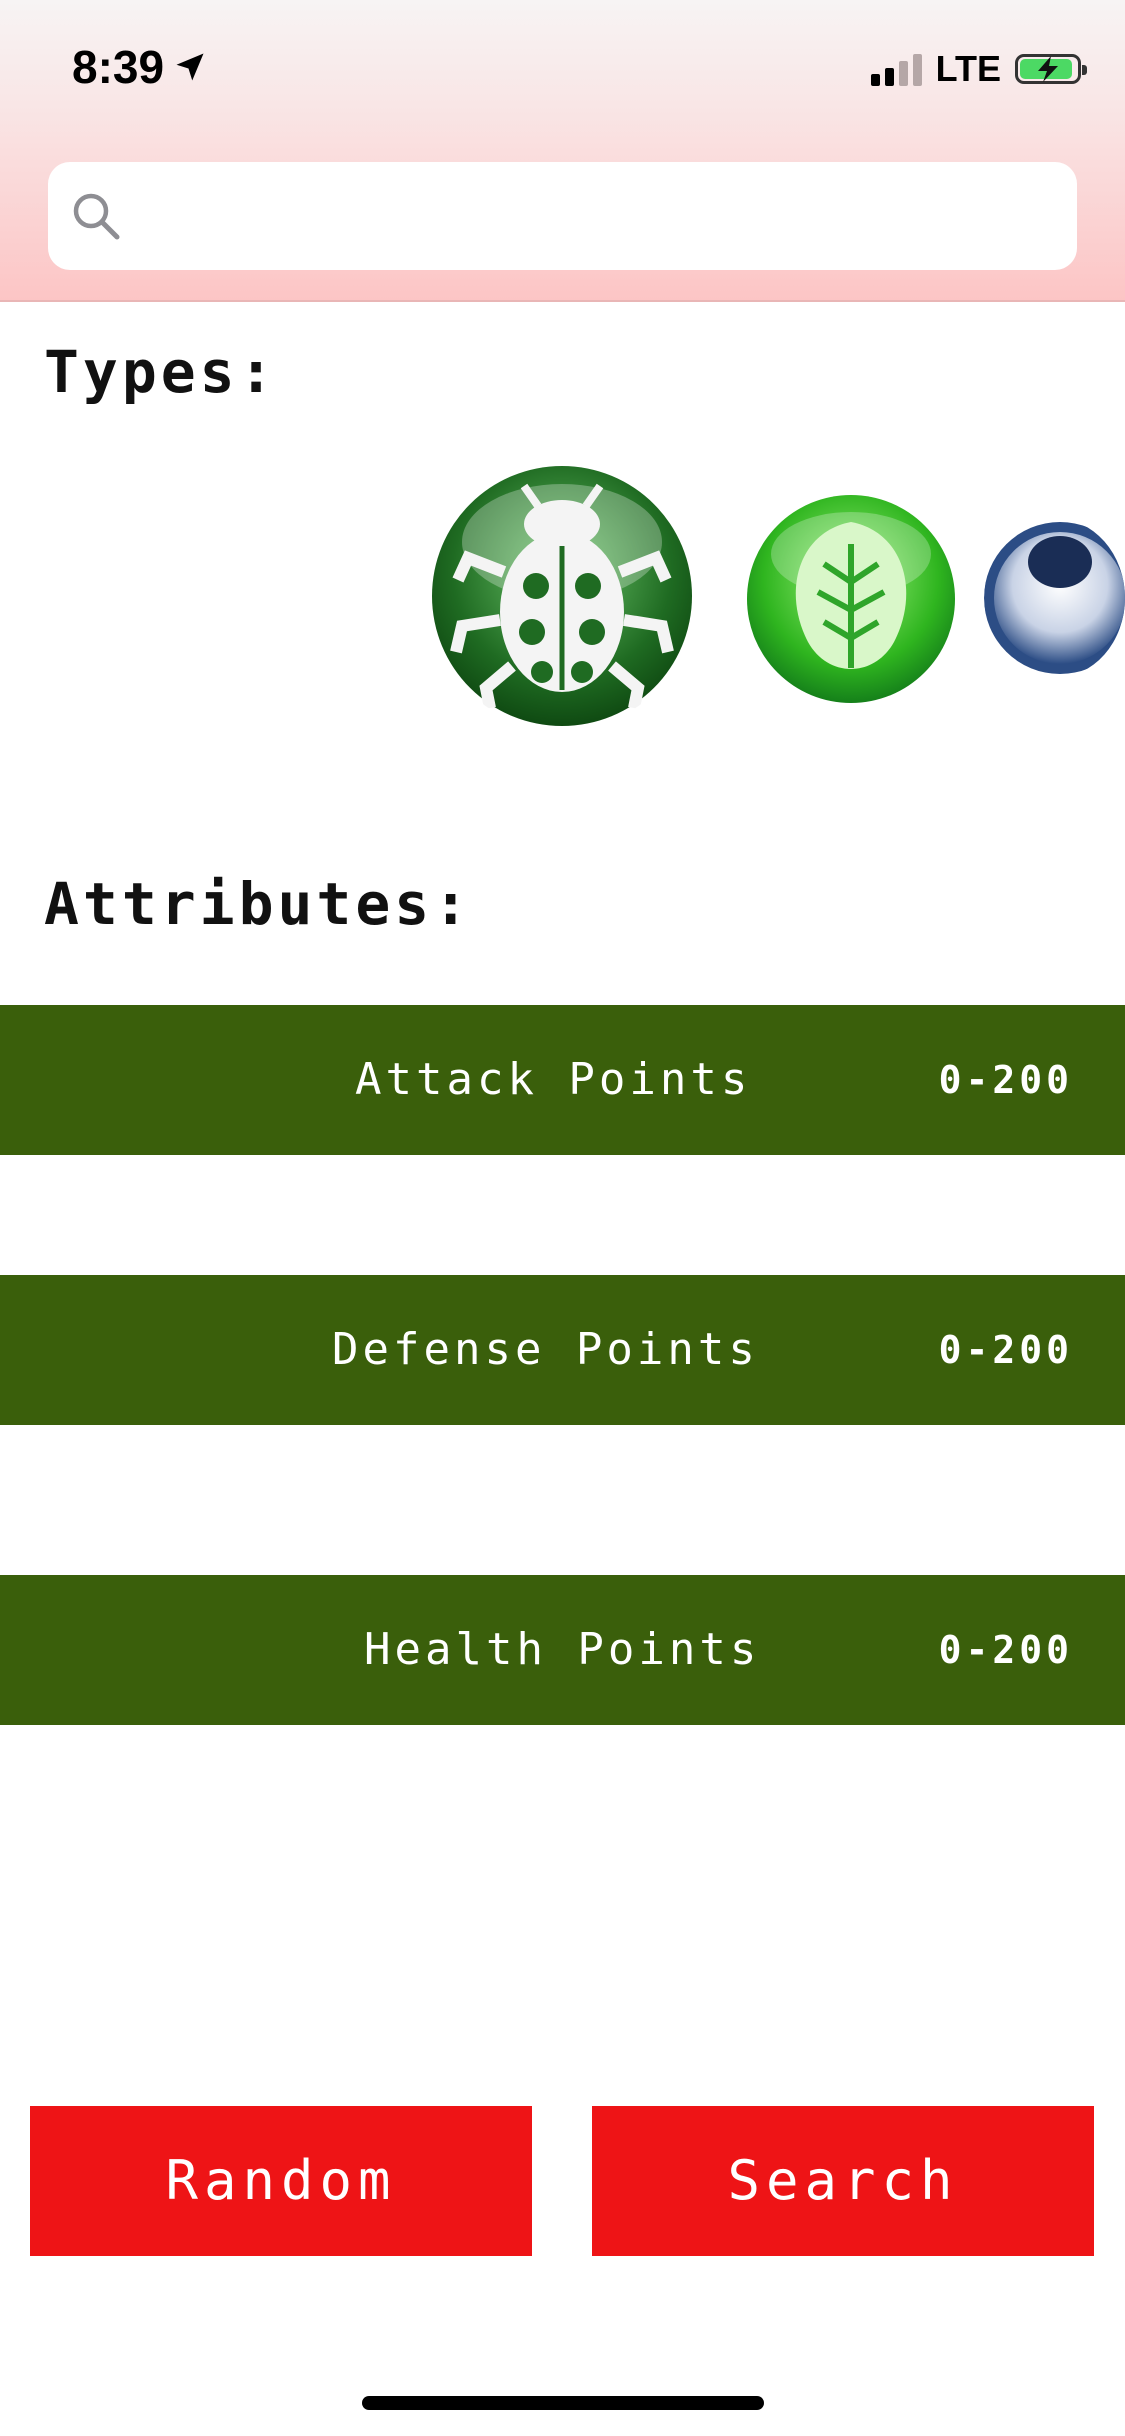  I want to click on search-button: Search, so click(843, 2181).